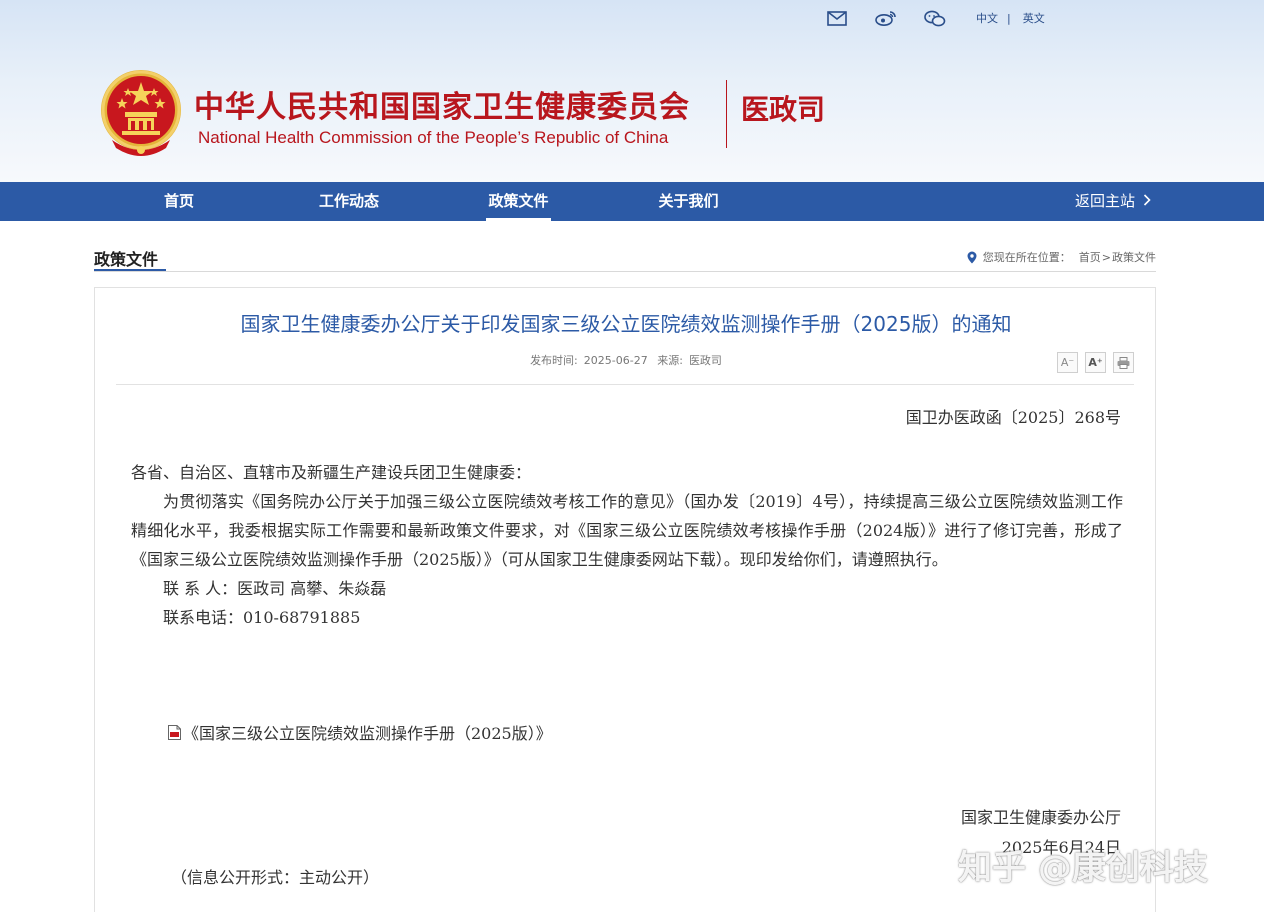 The image size is (1264, 912). I want to click on breadcrumb: 您现在所在位置： 首页 > 政策文件, so click(1061, 257).